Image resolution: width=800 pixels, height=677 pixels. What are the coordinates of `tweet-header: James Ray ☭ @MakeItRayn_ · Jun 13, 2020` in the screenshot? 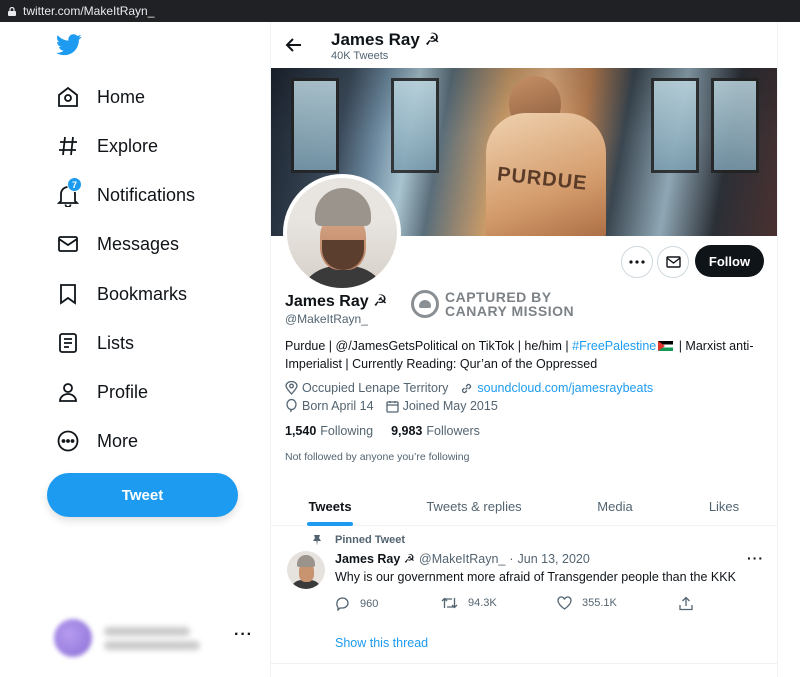 It's located at (462, 559).